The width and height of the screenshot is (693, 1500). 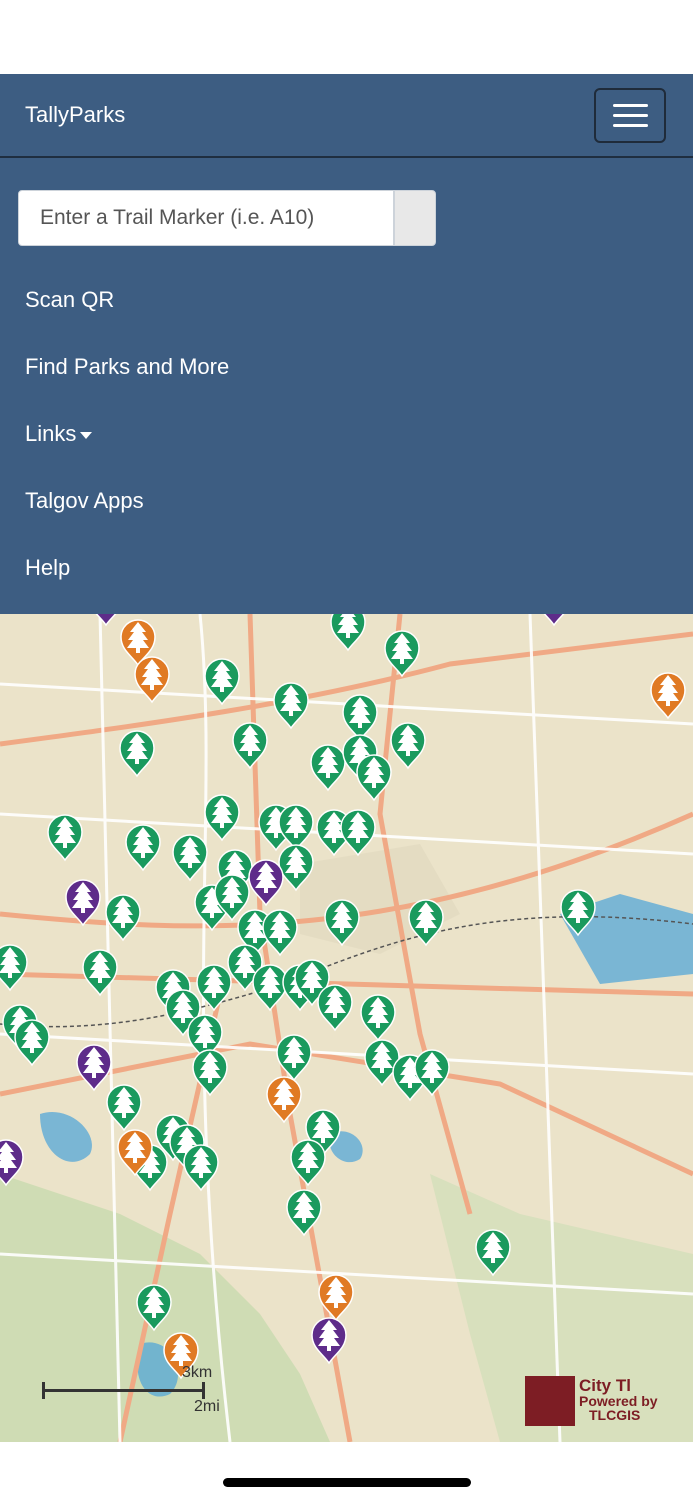 I want to click on menu-item-scan-qr: Scan QR, so click(x=69, y=300).